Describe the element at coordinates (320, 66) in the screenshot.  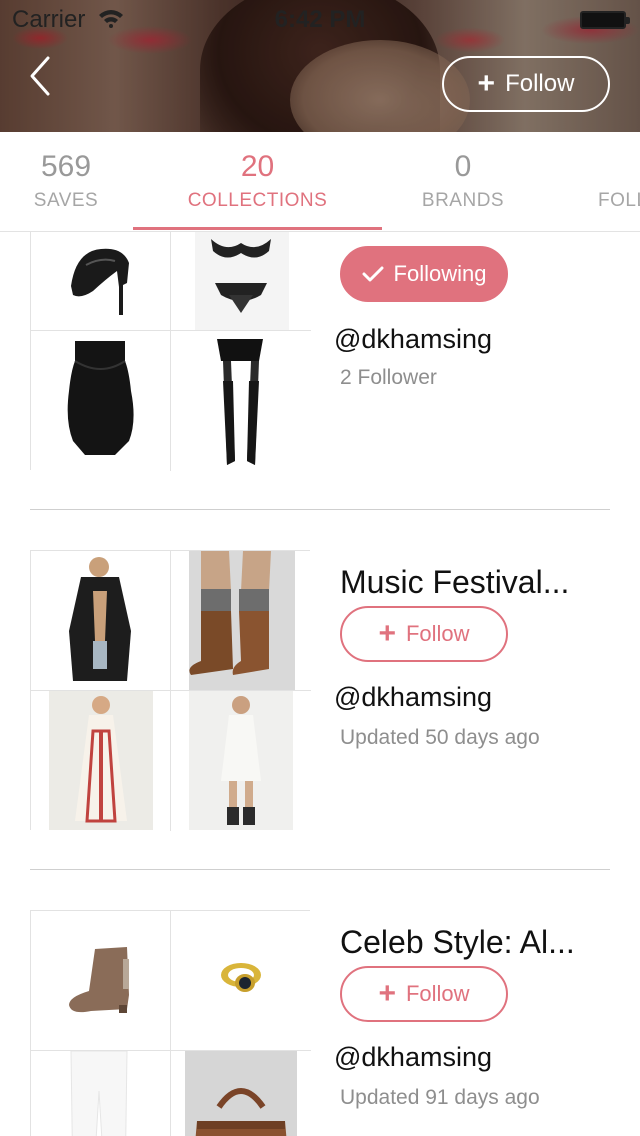
I see `profile-banner: Carrier 6:42 PM + Follow` at that location.